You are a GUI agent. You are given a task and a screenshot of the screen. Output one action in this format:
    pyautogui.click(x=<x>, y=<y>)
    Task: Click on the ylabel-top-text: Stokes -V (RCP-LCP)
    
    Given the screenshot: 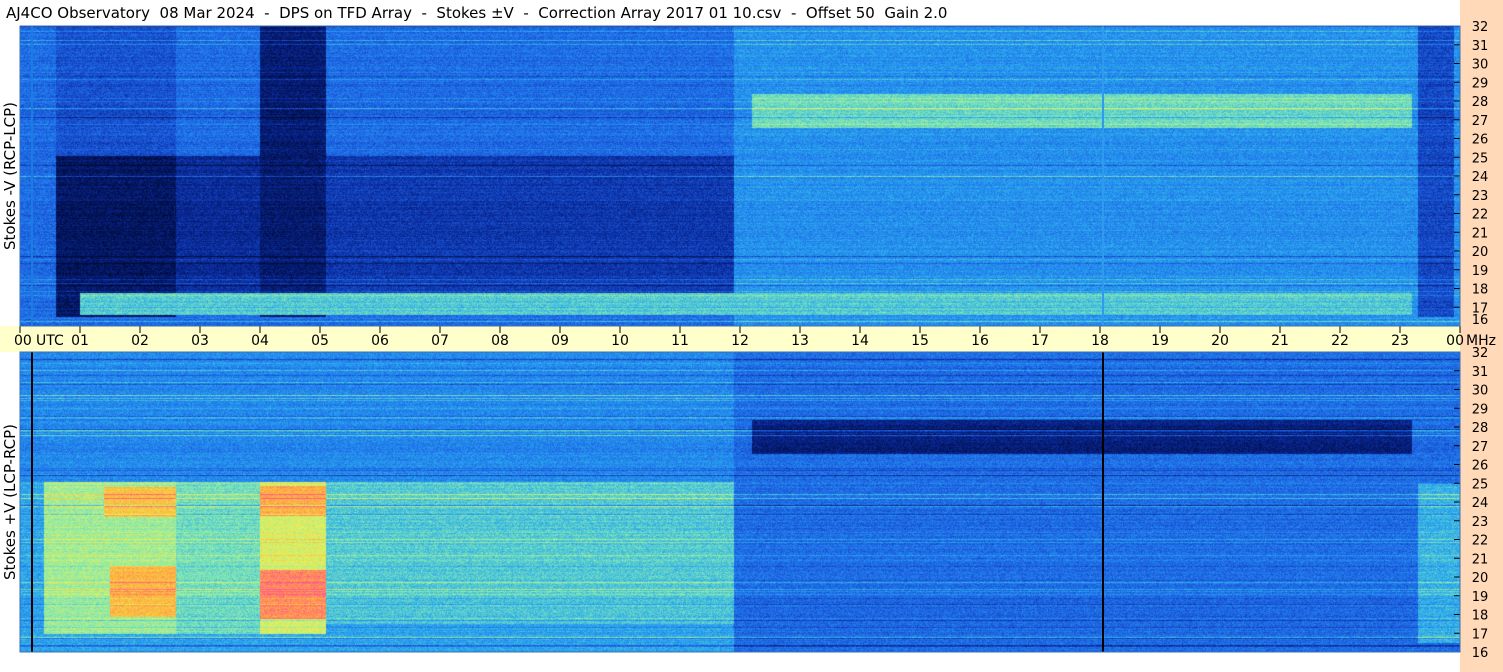 What is the action you would take?
    pyautogui.click(x=10, y=176)
    